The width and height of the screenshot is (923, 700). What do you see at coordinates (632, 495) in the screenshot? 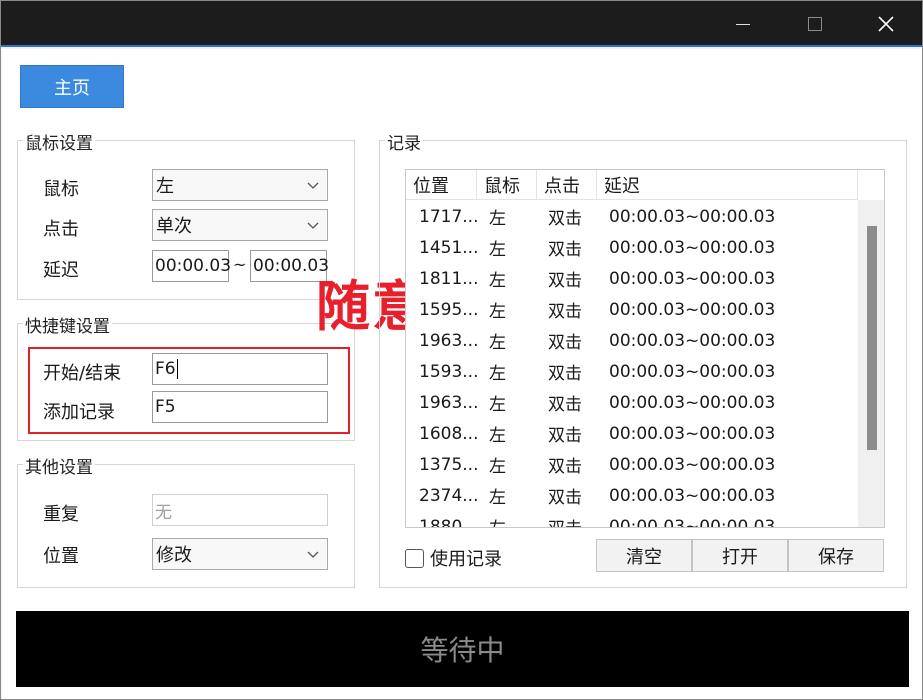
I see `table-row: 2374... 左 双击 00:00.03~00:00.03` at bounding box center [632, 495].